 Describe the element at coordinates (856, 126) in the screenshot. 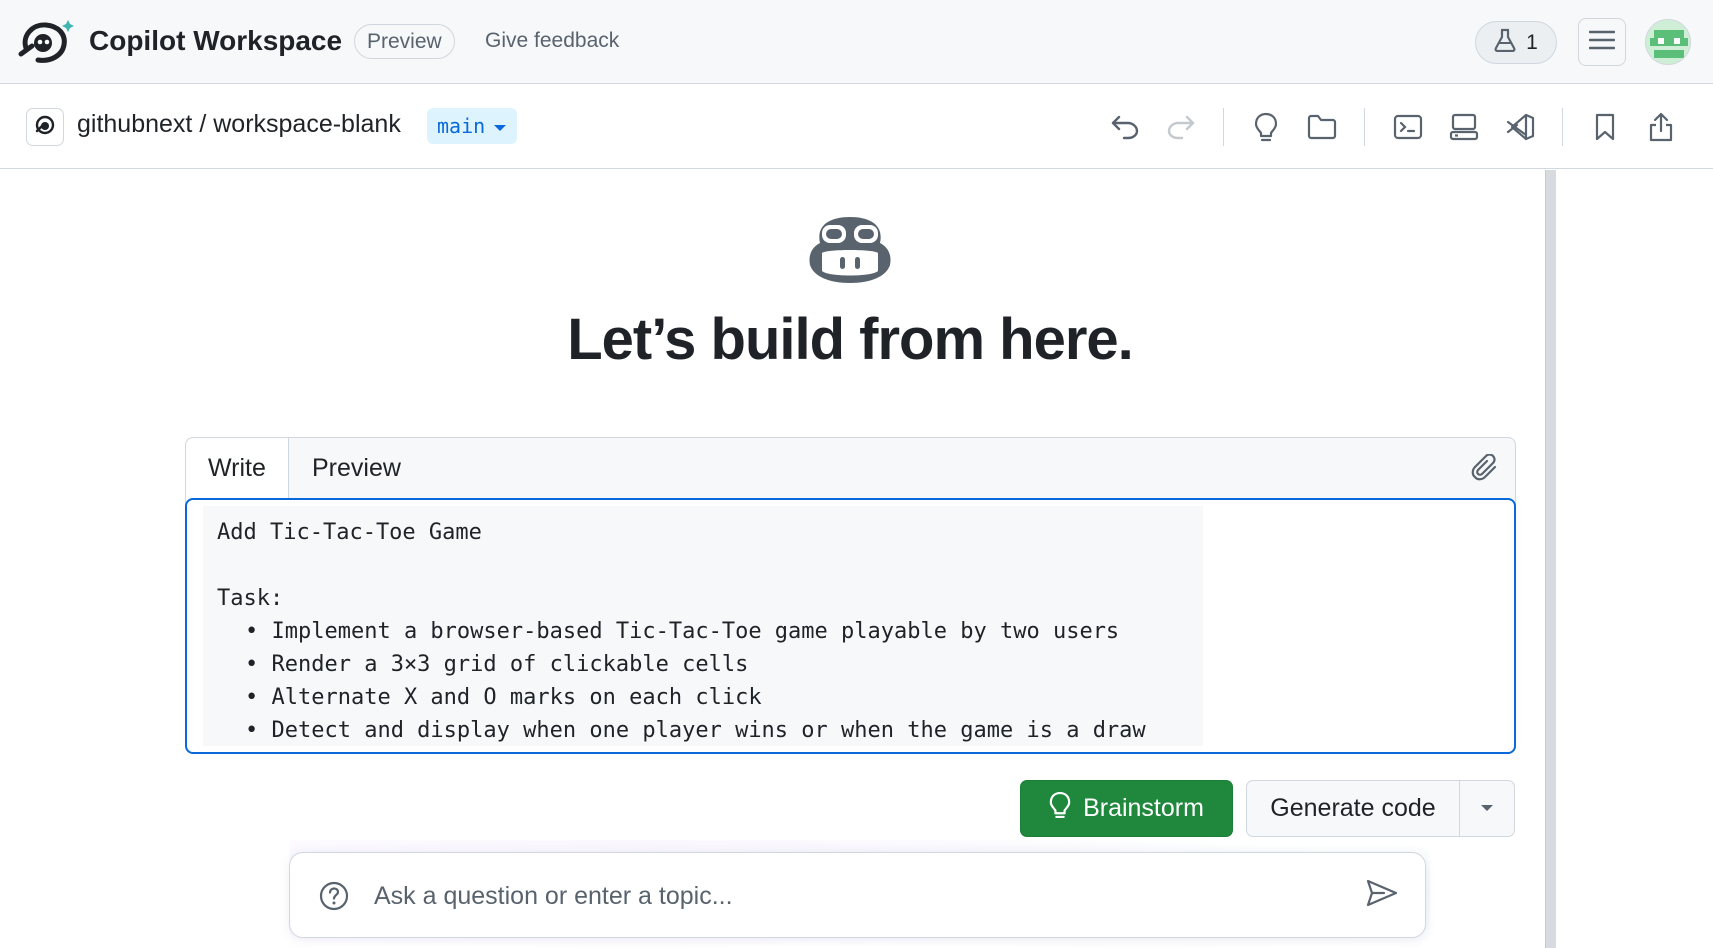

I see `repository-toolbar: githubnext / workspace-blank main` at that location.